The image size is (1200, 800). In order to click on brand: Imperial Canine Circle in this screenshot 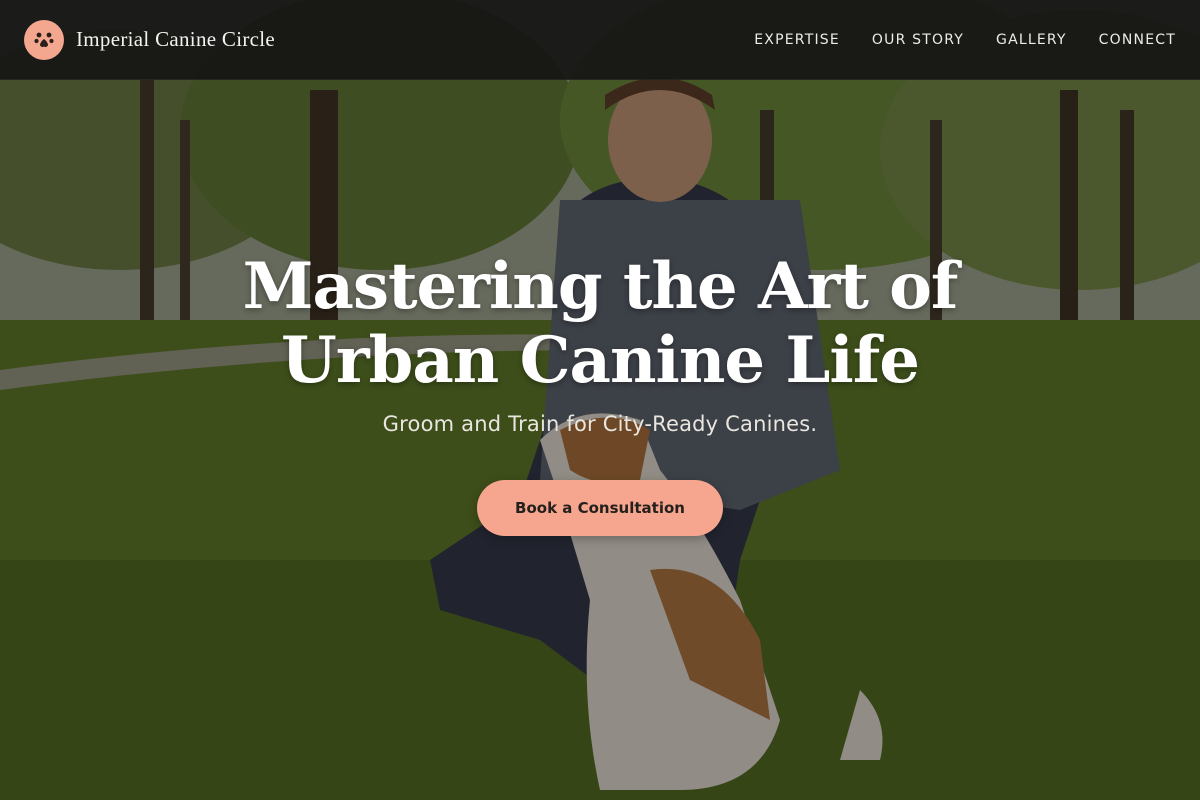, I will do `click(150, 39)`.